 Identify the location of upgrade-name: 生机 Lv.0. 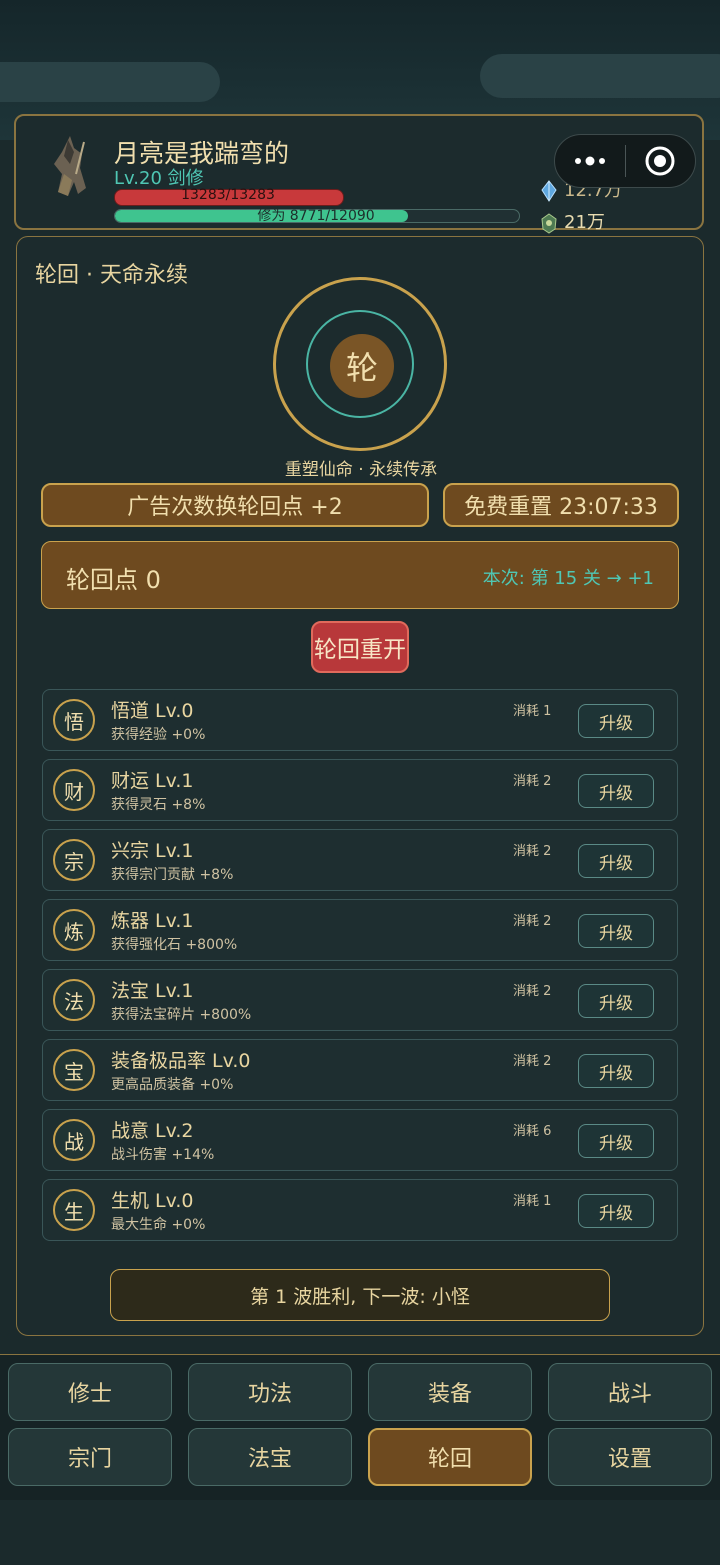
(152, 1201).